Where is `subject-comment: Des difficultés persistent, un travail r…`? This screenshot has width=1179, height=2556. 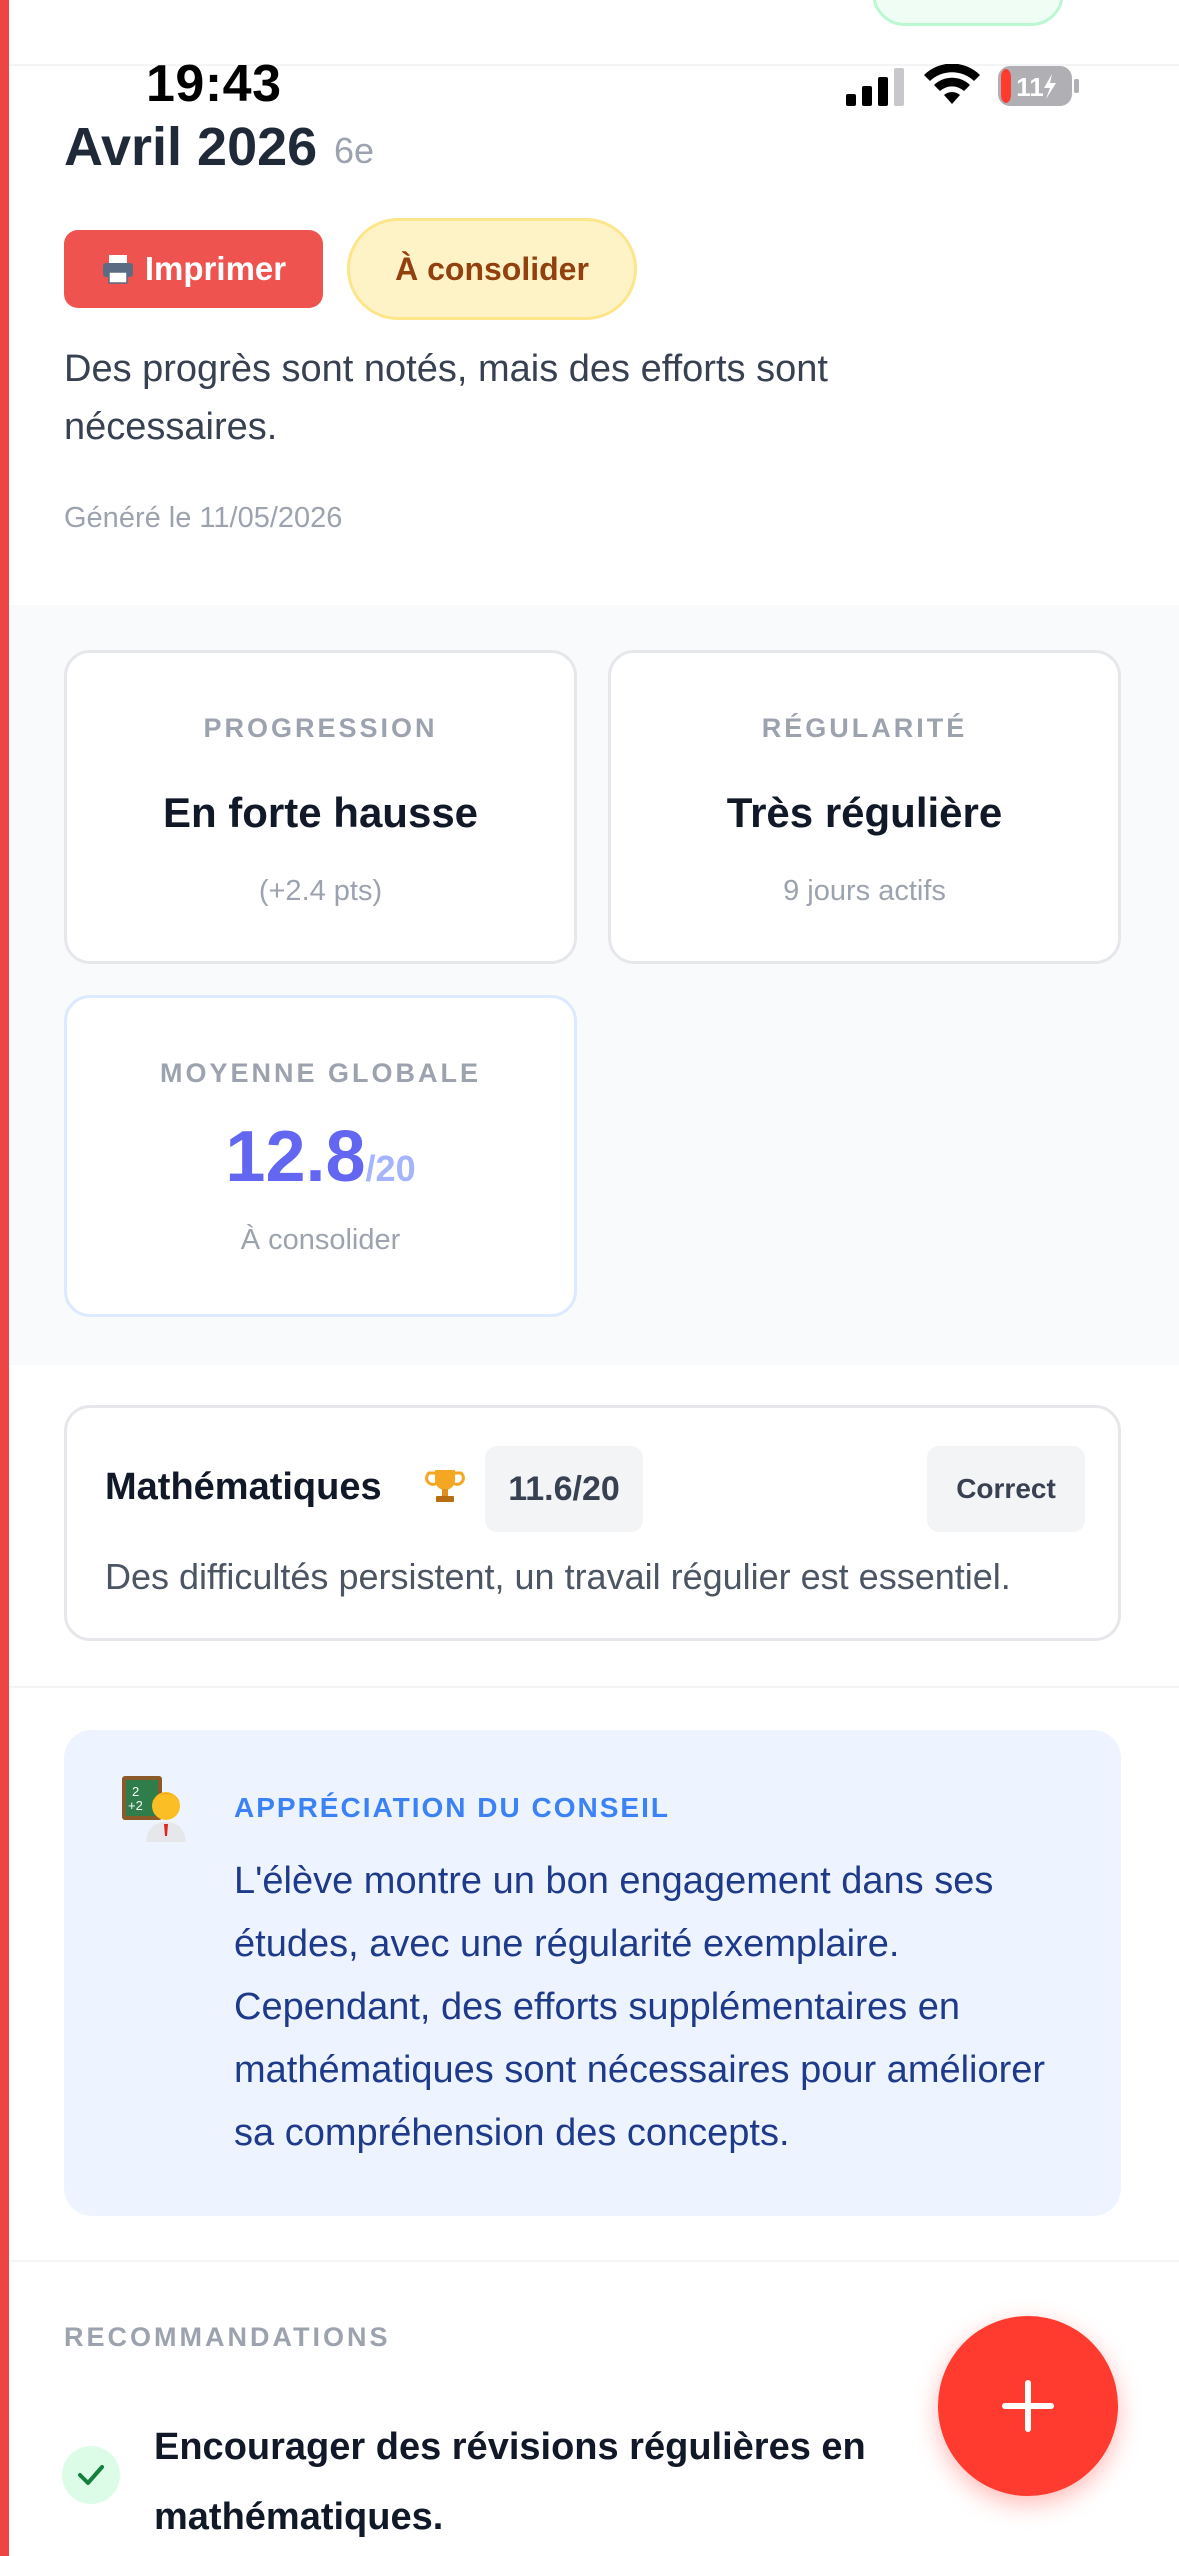
subject-comment: Des difficultés persistent, un travail r… is located at coordinates (558, 1576).